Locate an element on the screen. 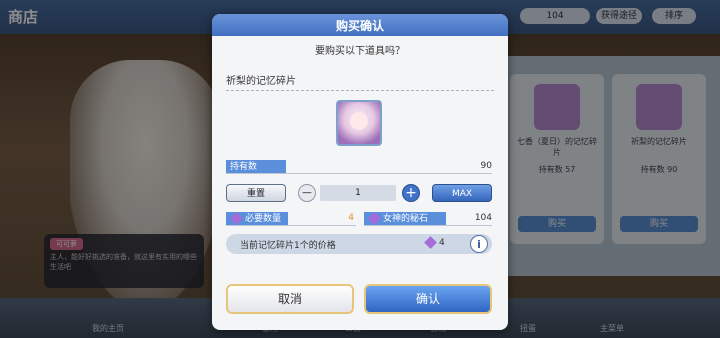 The height and width of the screenshot is (338, 720). currency-value: 104 is located at coordinates (483, 218).